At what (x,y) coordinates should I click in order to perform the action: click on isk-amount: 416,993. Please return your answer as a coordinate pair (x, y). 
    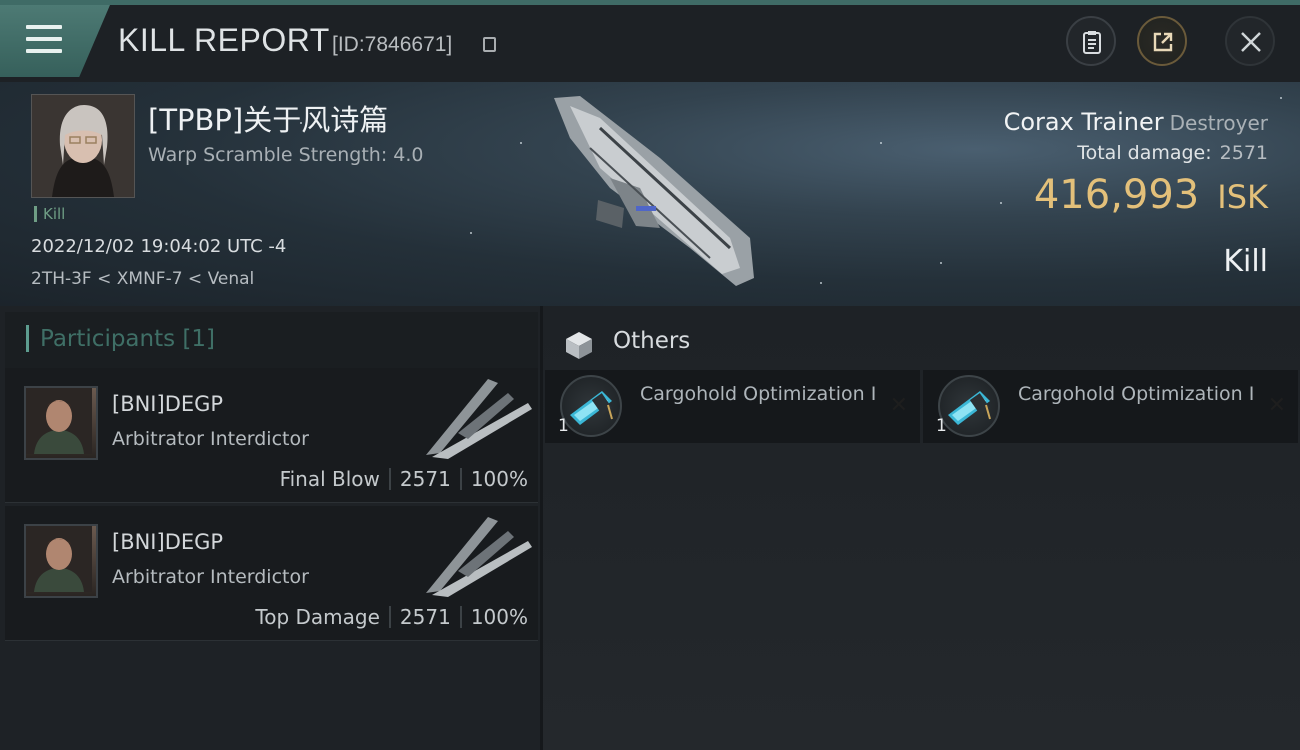
    Looking at the image, I should click on (1116, 195).